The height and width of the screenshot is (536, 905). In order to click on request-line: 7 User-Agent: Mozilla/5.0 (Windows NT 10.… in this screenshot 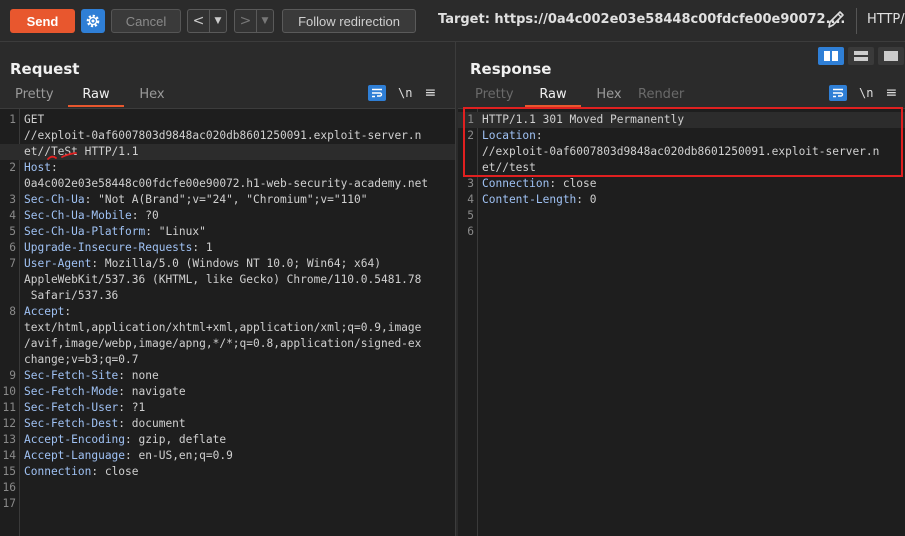, I will do `click(227, 264)`.